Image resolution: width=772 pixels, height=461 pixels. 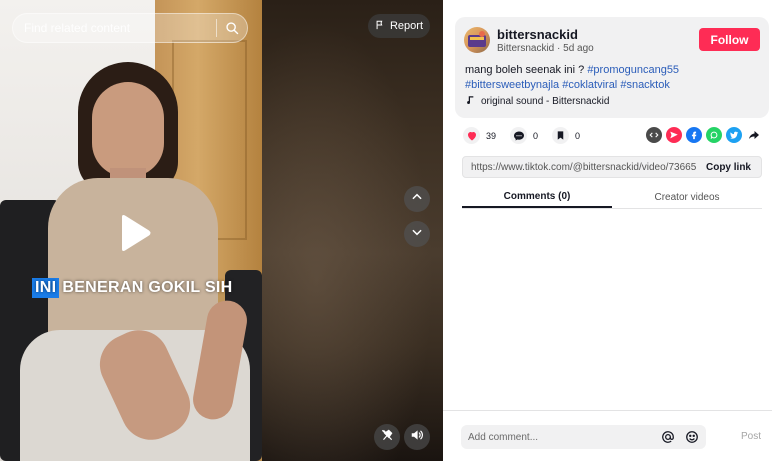 I want to click on comment-input, so click(x=559, y=437).